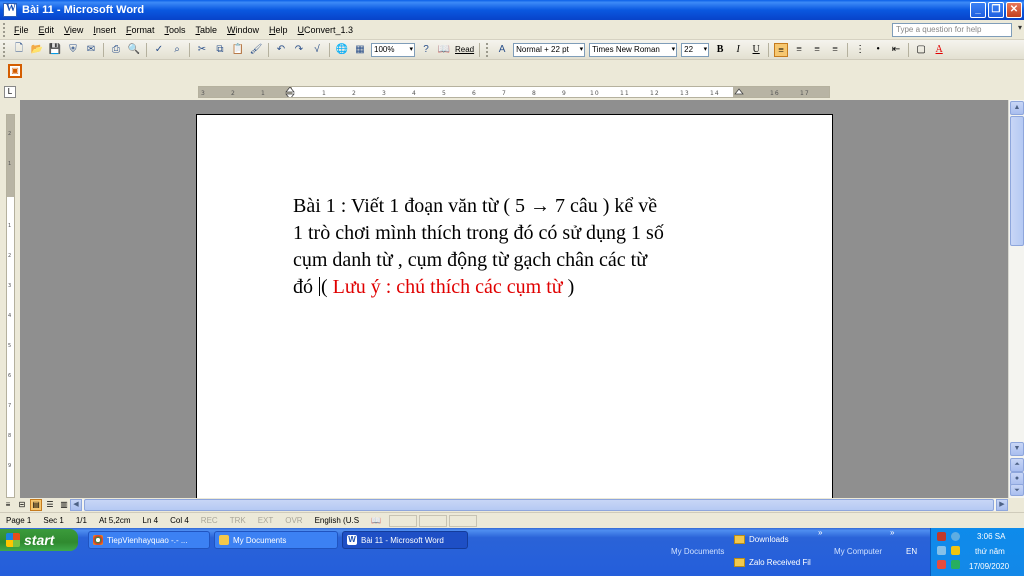 This screenshot has height=576, width=1024. What do you see at coordinates (50, 505) in the screenshot?
I see `outline-view-icon: ☰` at bounding box center [50, 505].